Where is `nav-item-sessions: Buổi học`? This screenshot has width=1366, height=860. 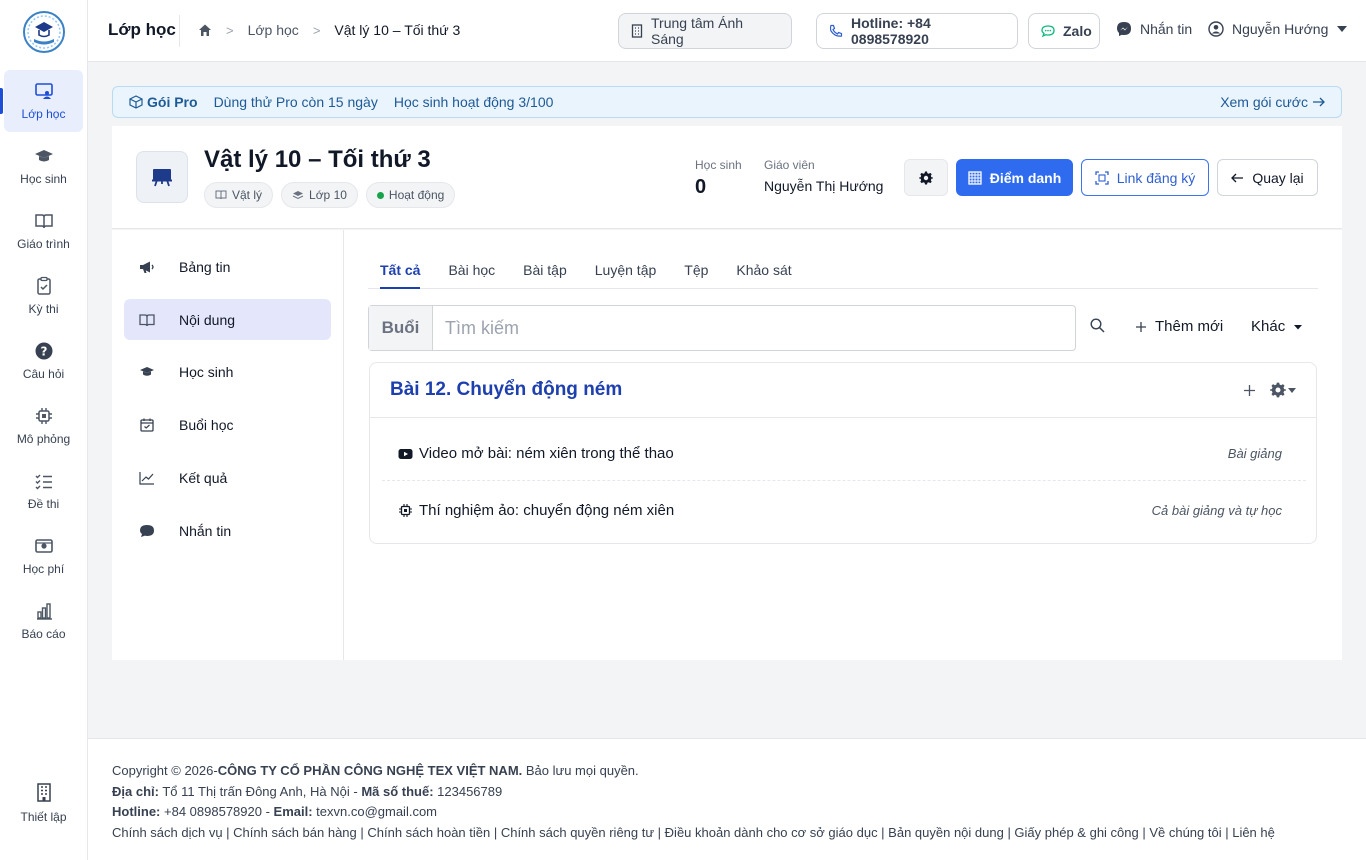 nav-item-sessions: Buổi học is located at coordinates (227, 424).